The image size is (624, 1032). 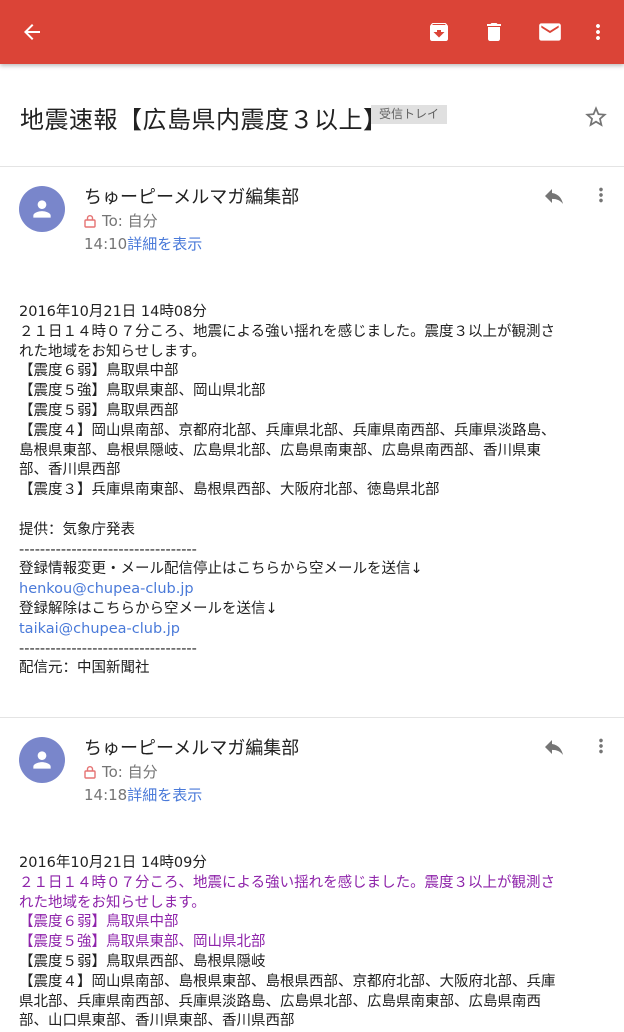 I want to click on change-email-link: henkou@chupea-club.jp, so click(x=319, y=590).